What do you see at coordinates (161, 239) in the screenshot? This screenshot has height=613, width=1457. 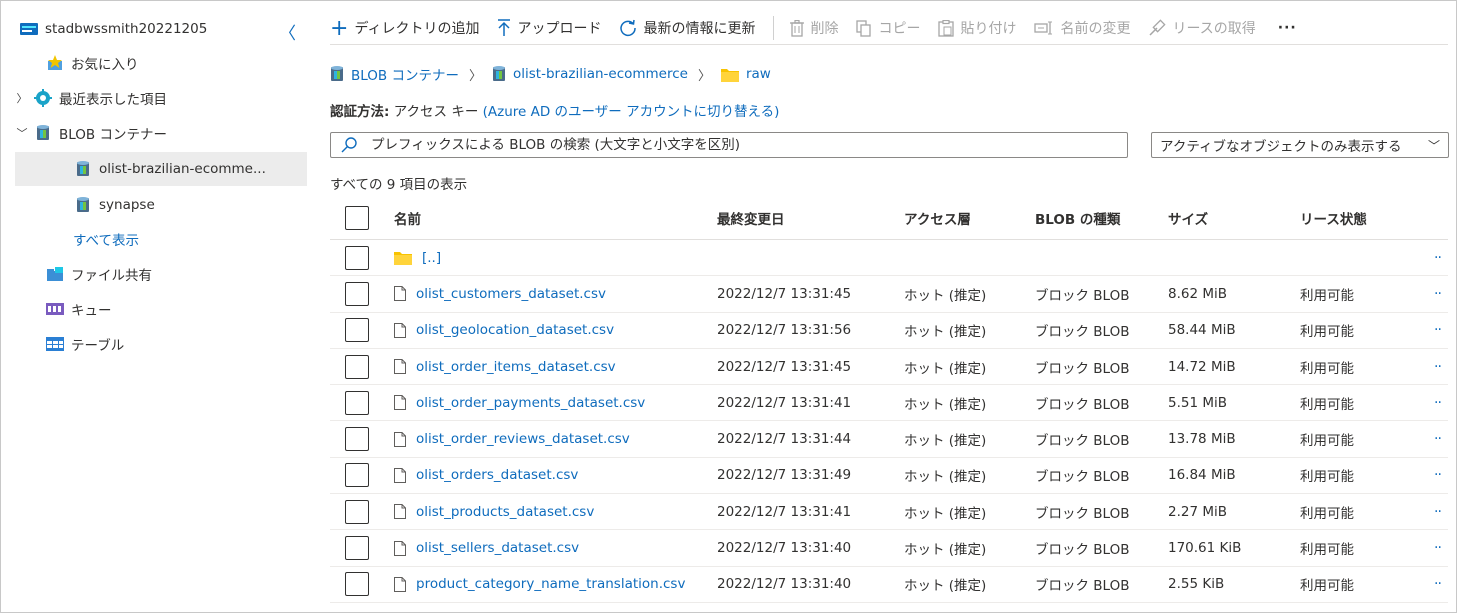 I see `show-all-link: すべて表示` at bounding box center [161, 239].